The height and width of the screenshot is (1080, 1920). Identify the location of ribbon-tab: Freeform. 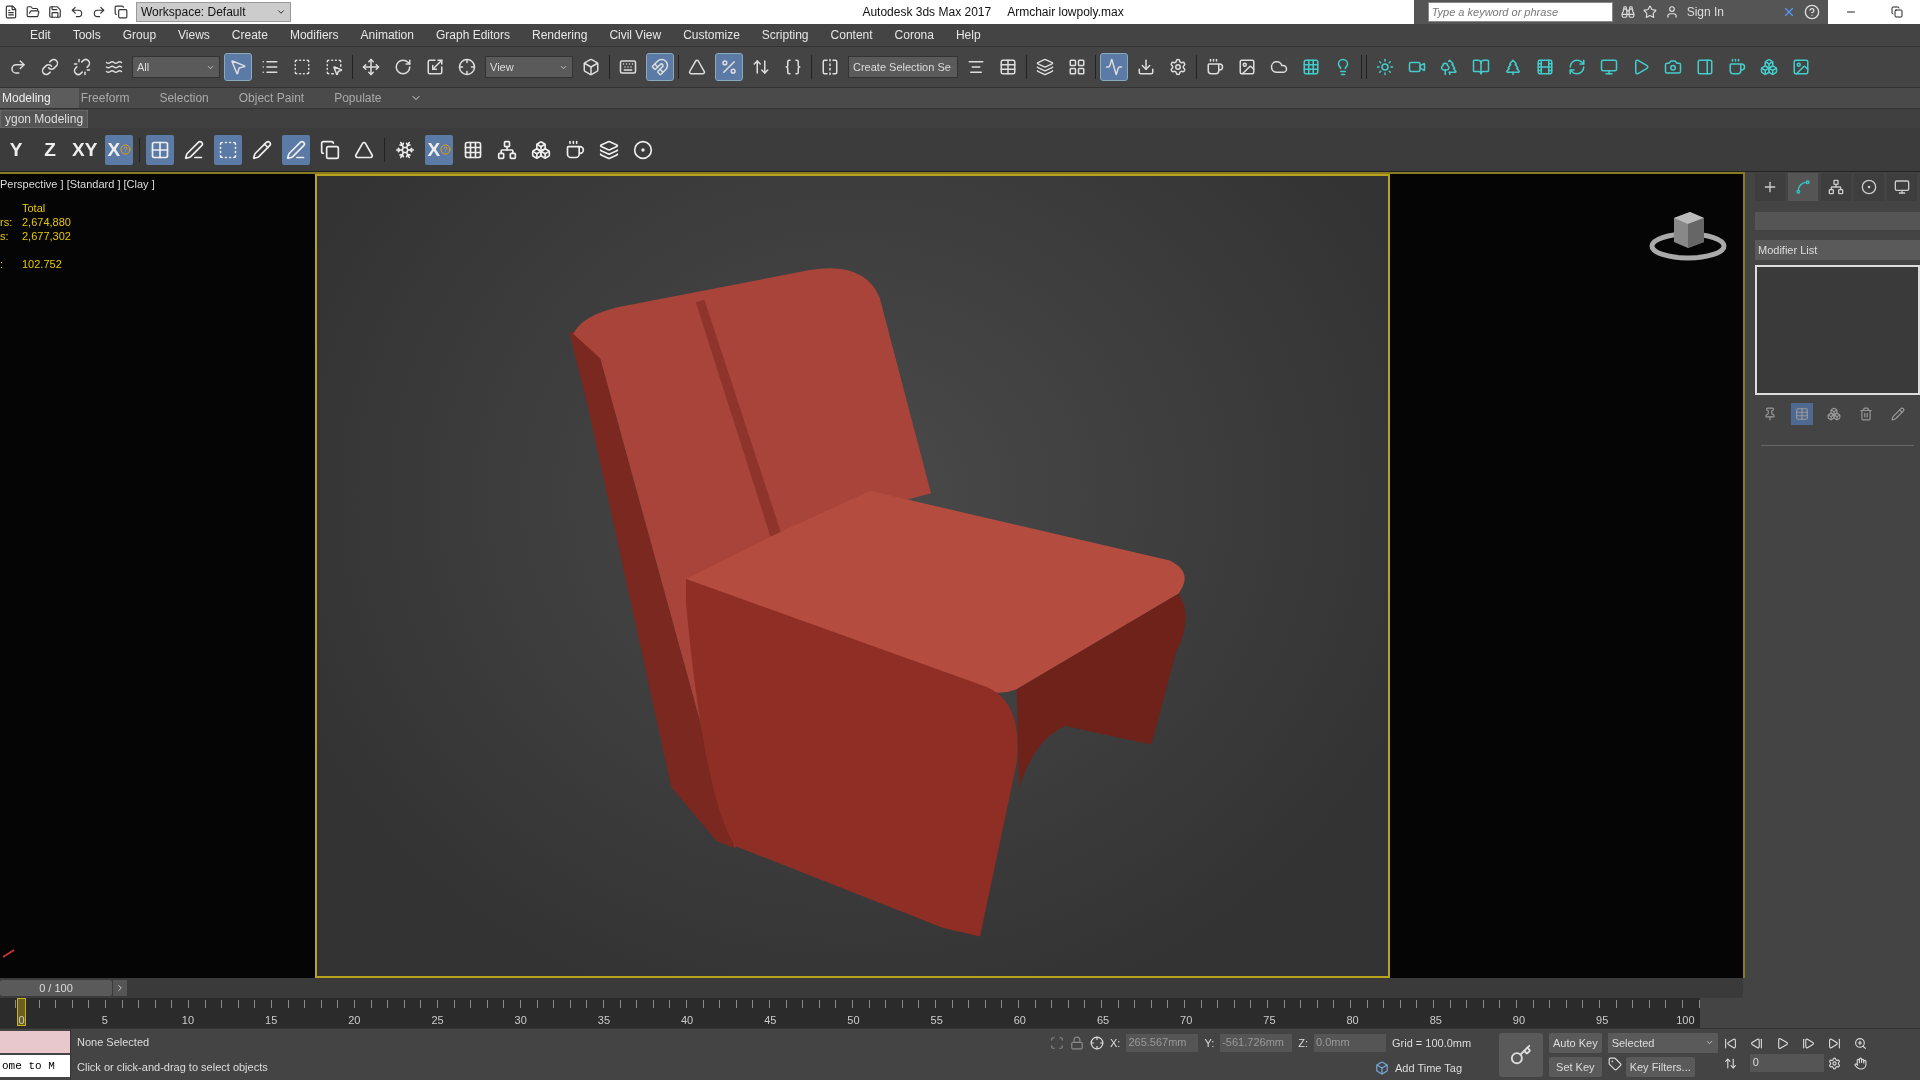
(118, 98).